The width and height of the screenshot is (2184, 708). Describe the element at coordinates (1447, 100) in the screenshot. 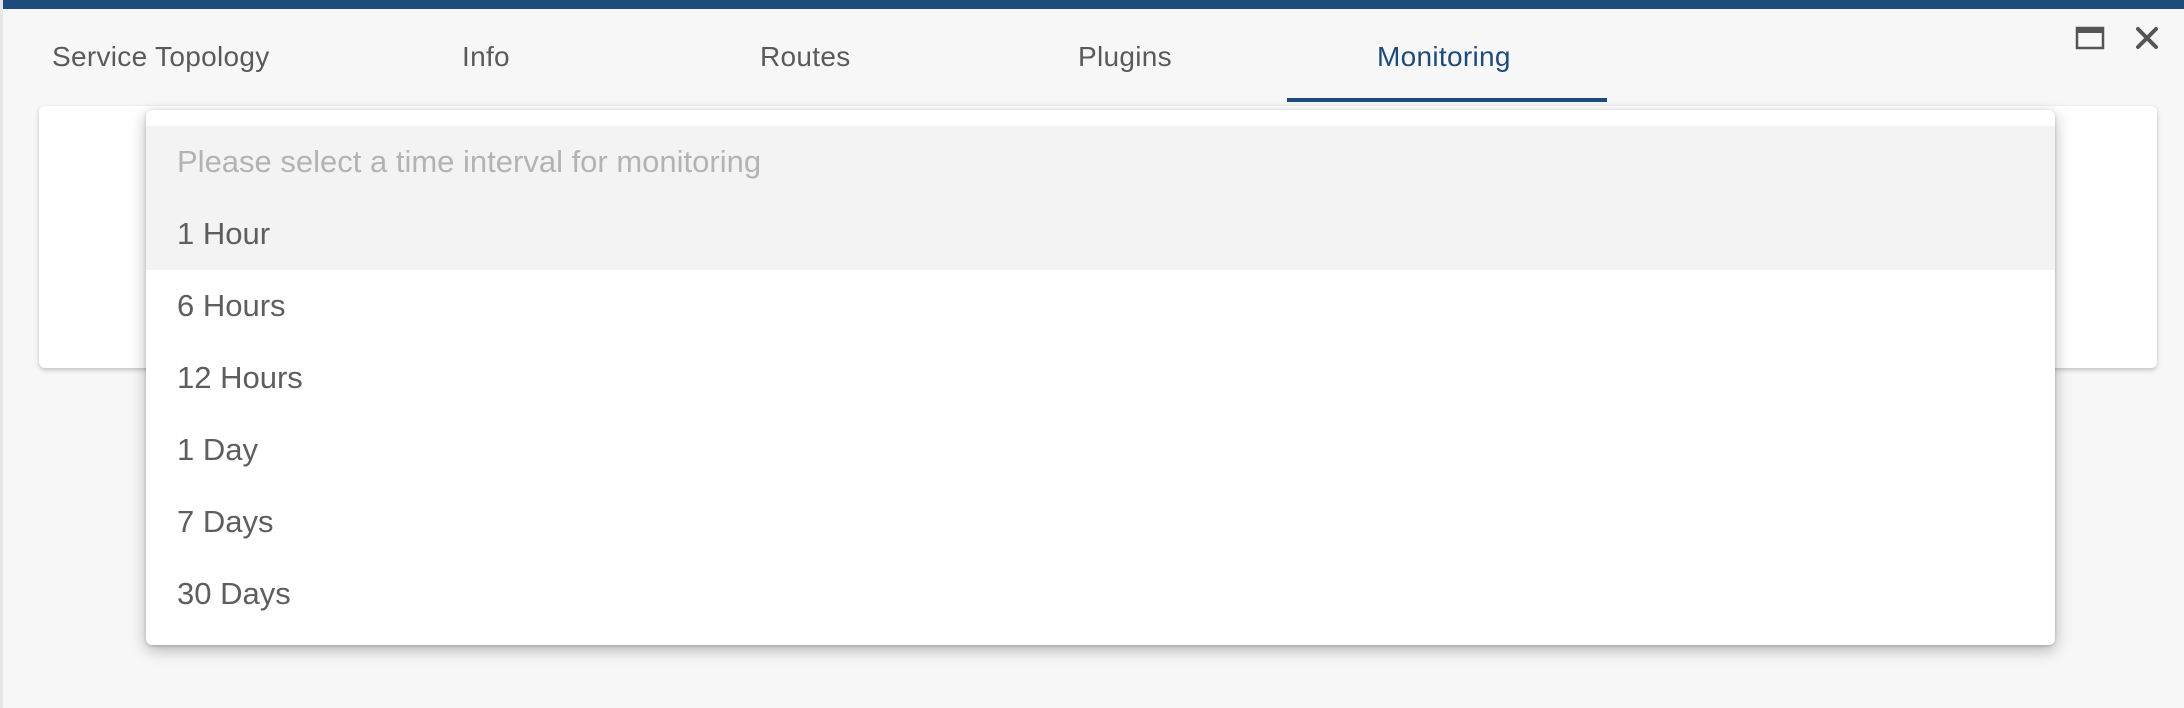

I see `active-tab-indicator` at that location.